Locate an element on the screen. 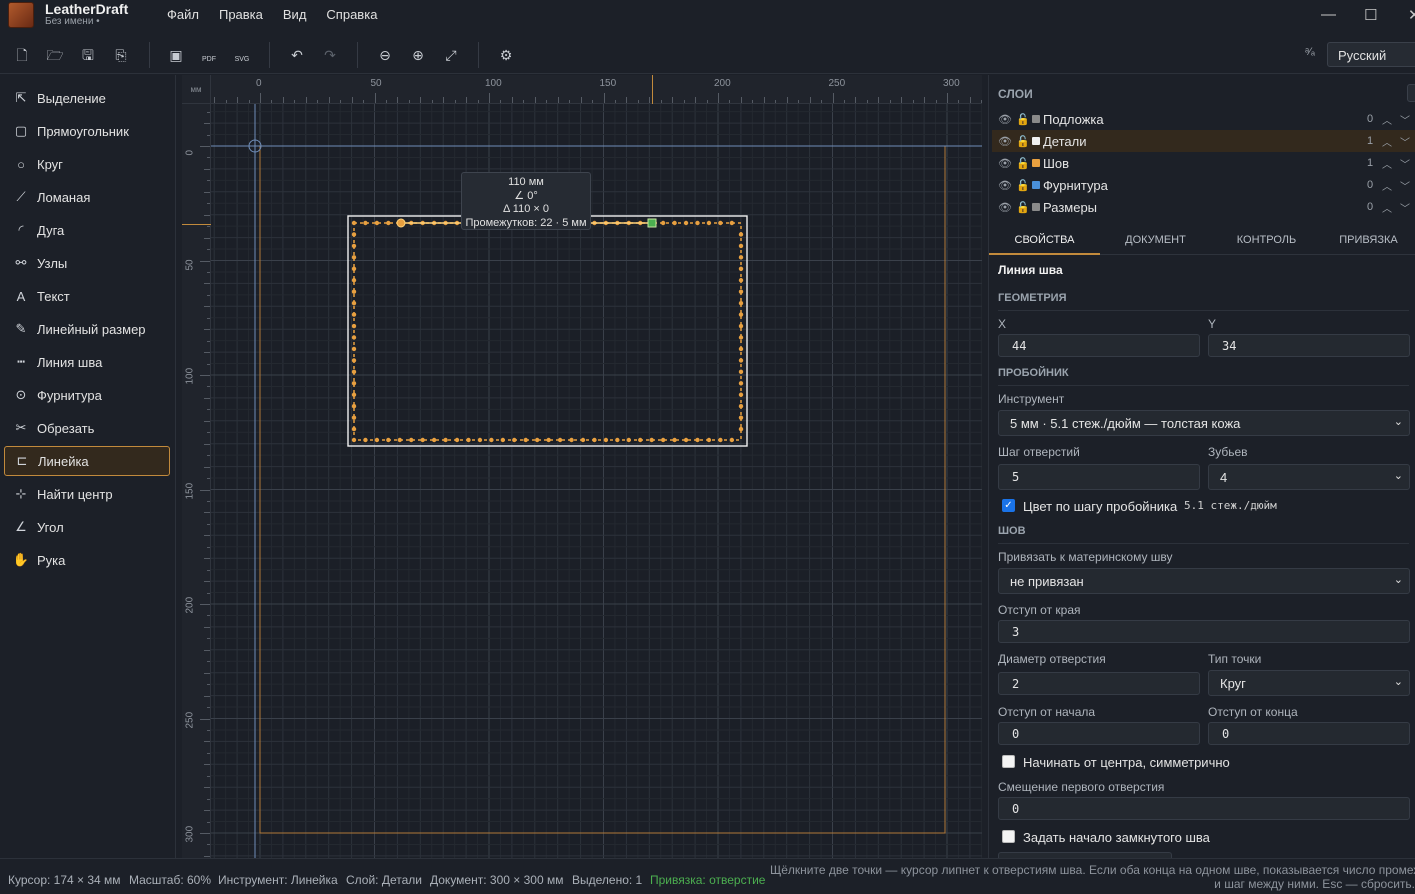  tab-snap: ПРИВЯЗКА is located at coordinates (1368, 240).